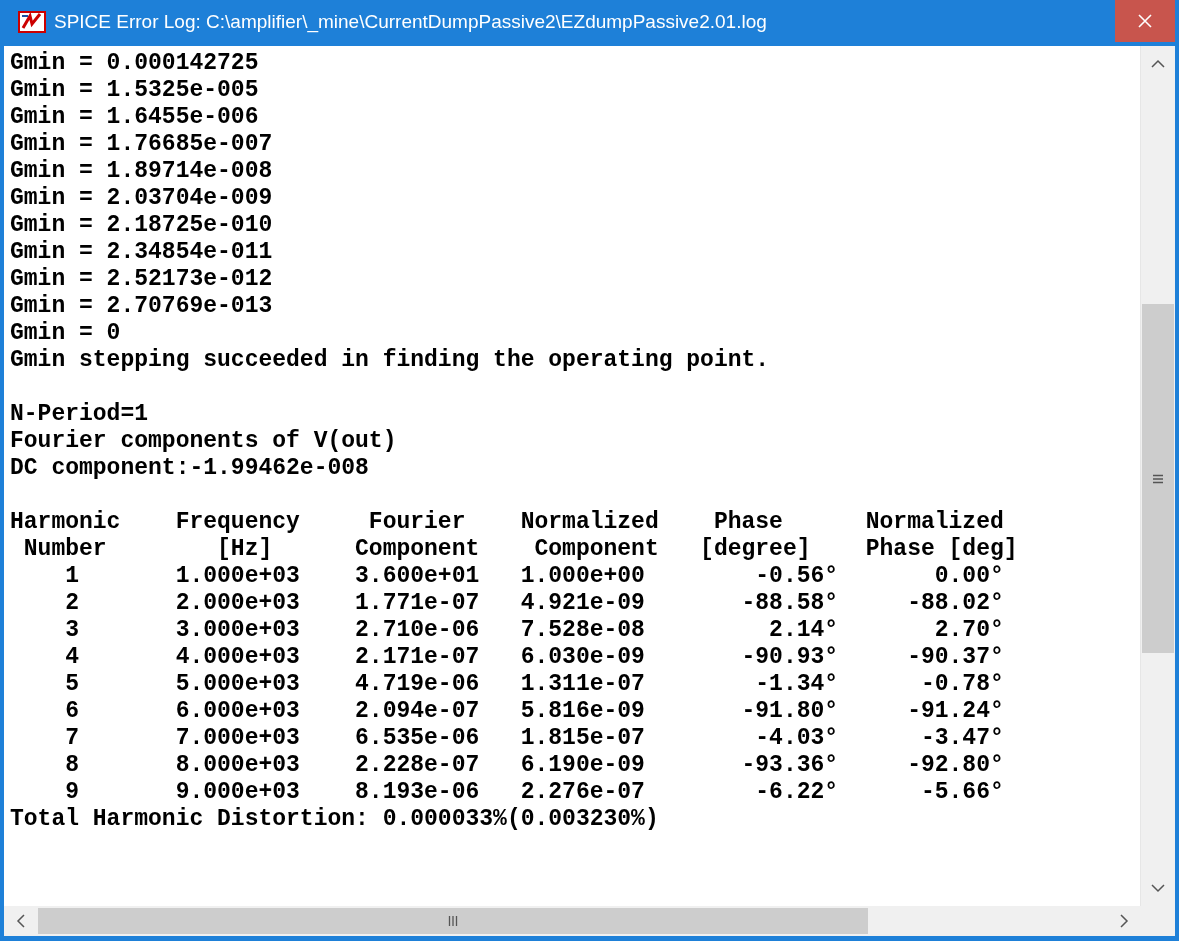 The height and width of the screenshot is (941, 1179). I want to click on vertical-scrollbar, so click(1157, 476).